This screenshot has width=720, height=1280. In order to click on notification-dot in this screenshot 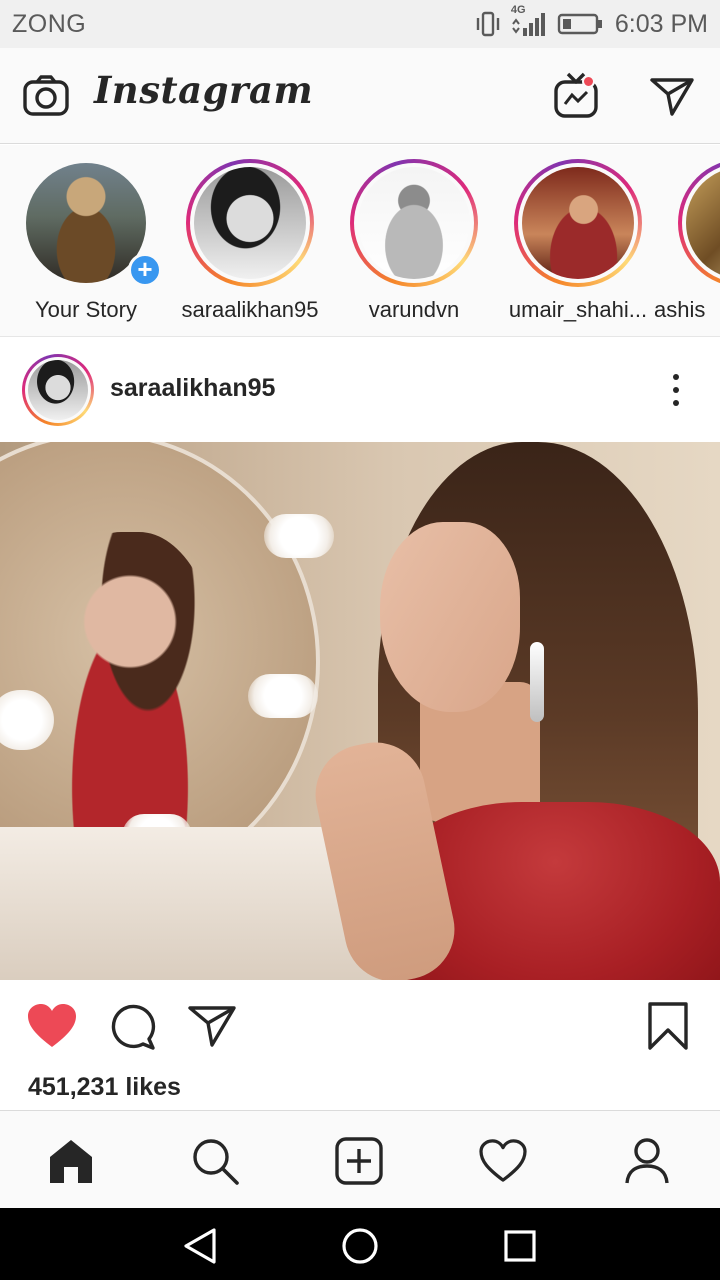, I will do `click(588, 81)`.